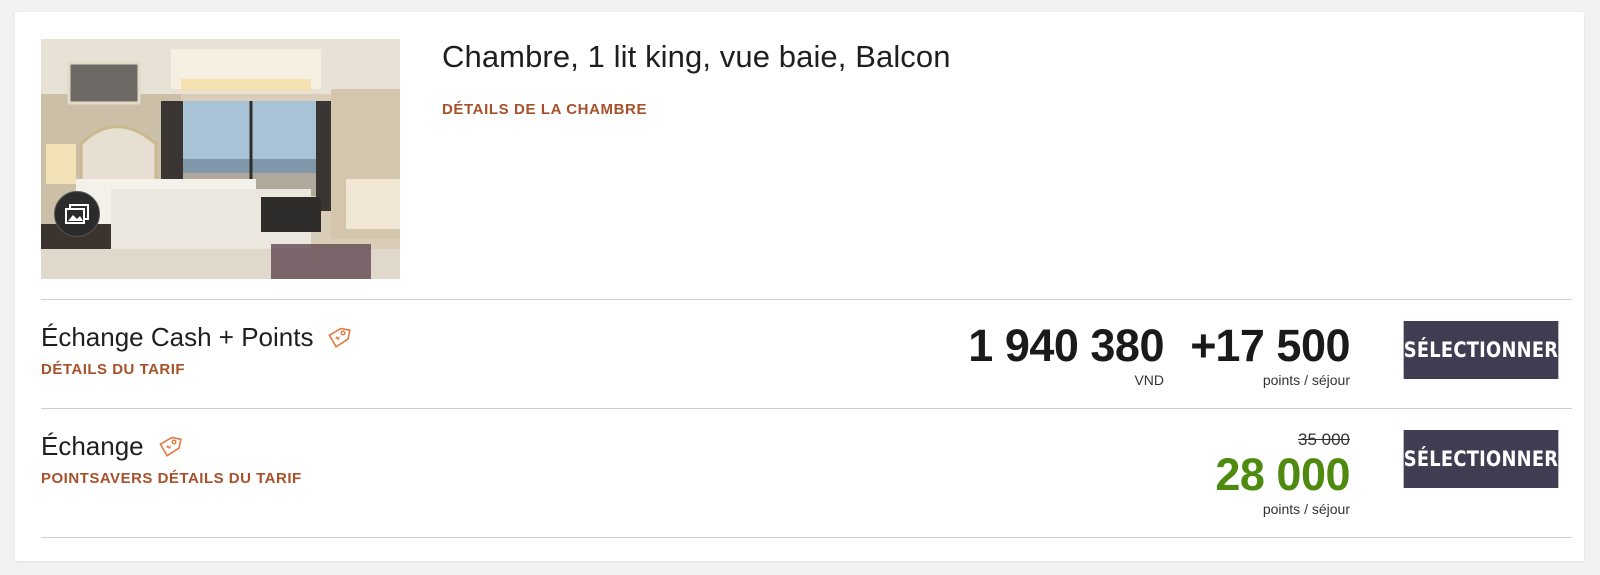  What do you see at coordinates (1149, 380) in the screenshot?
I see `cash-unit: VND` at bounding box center [1149, 380].